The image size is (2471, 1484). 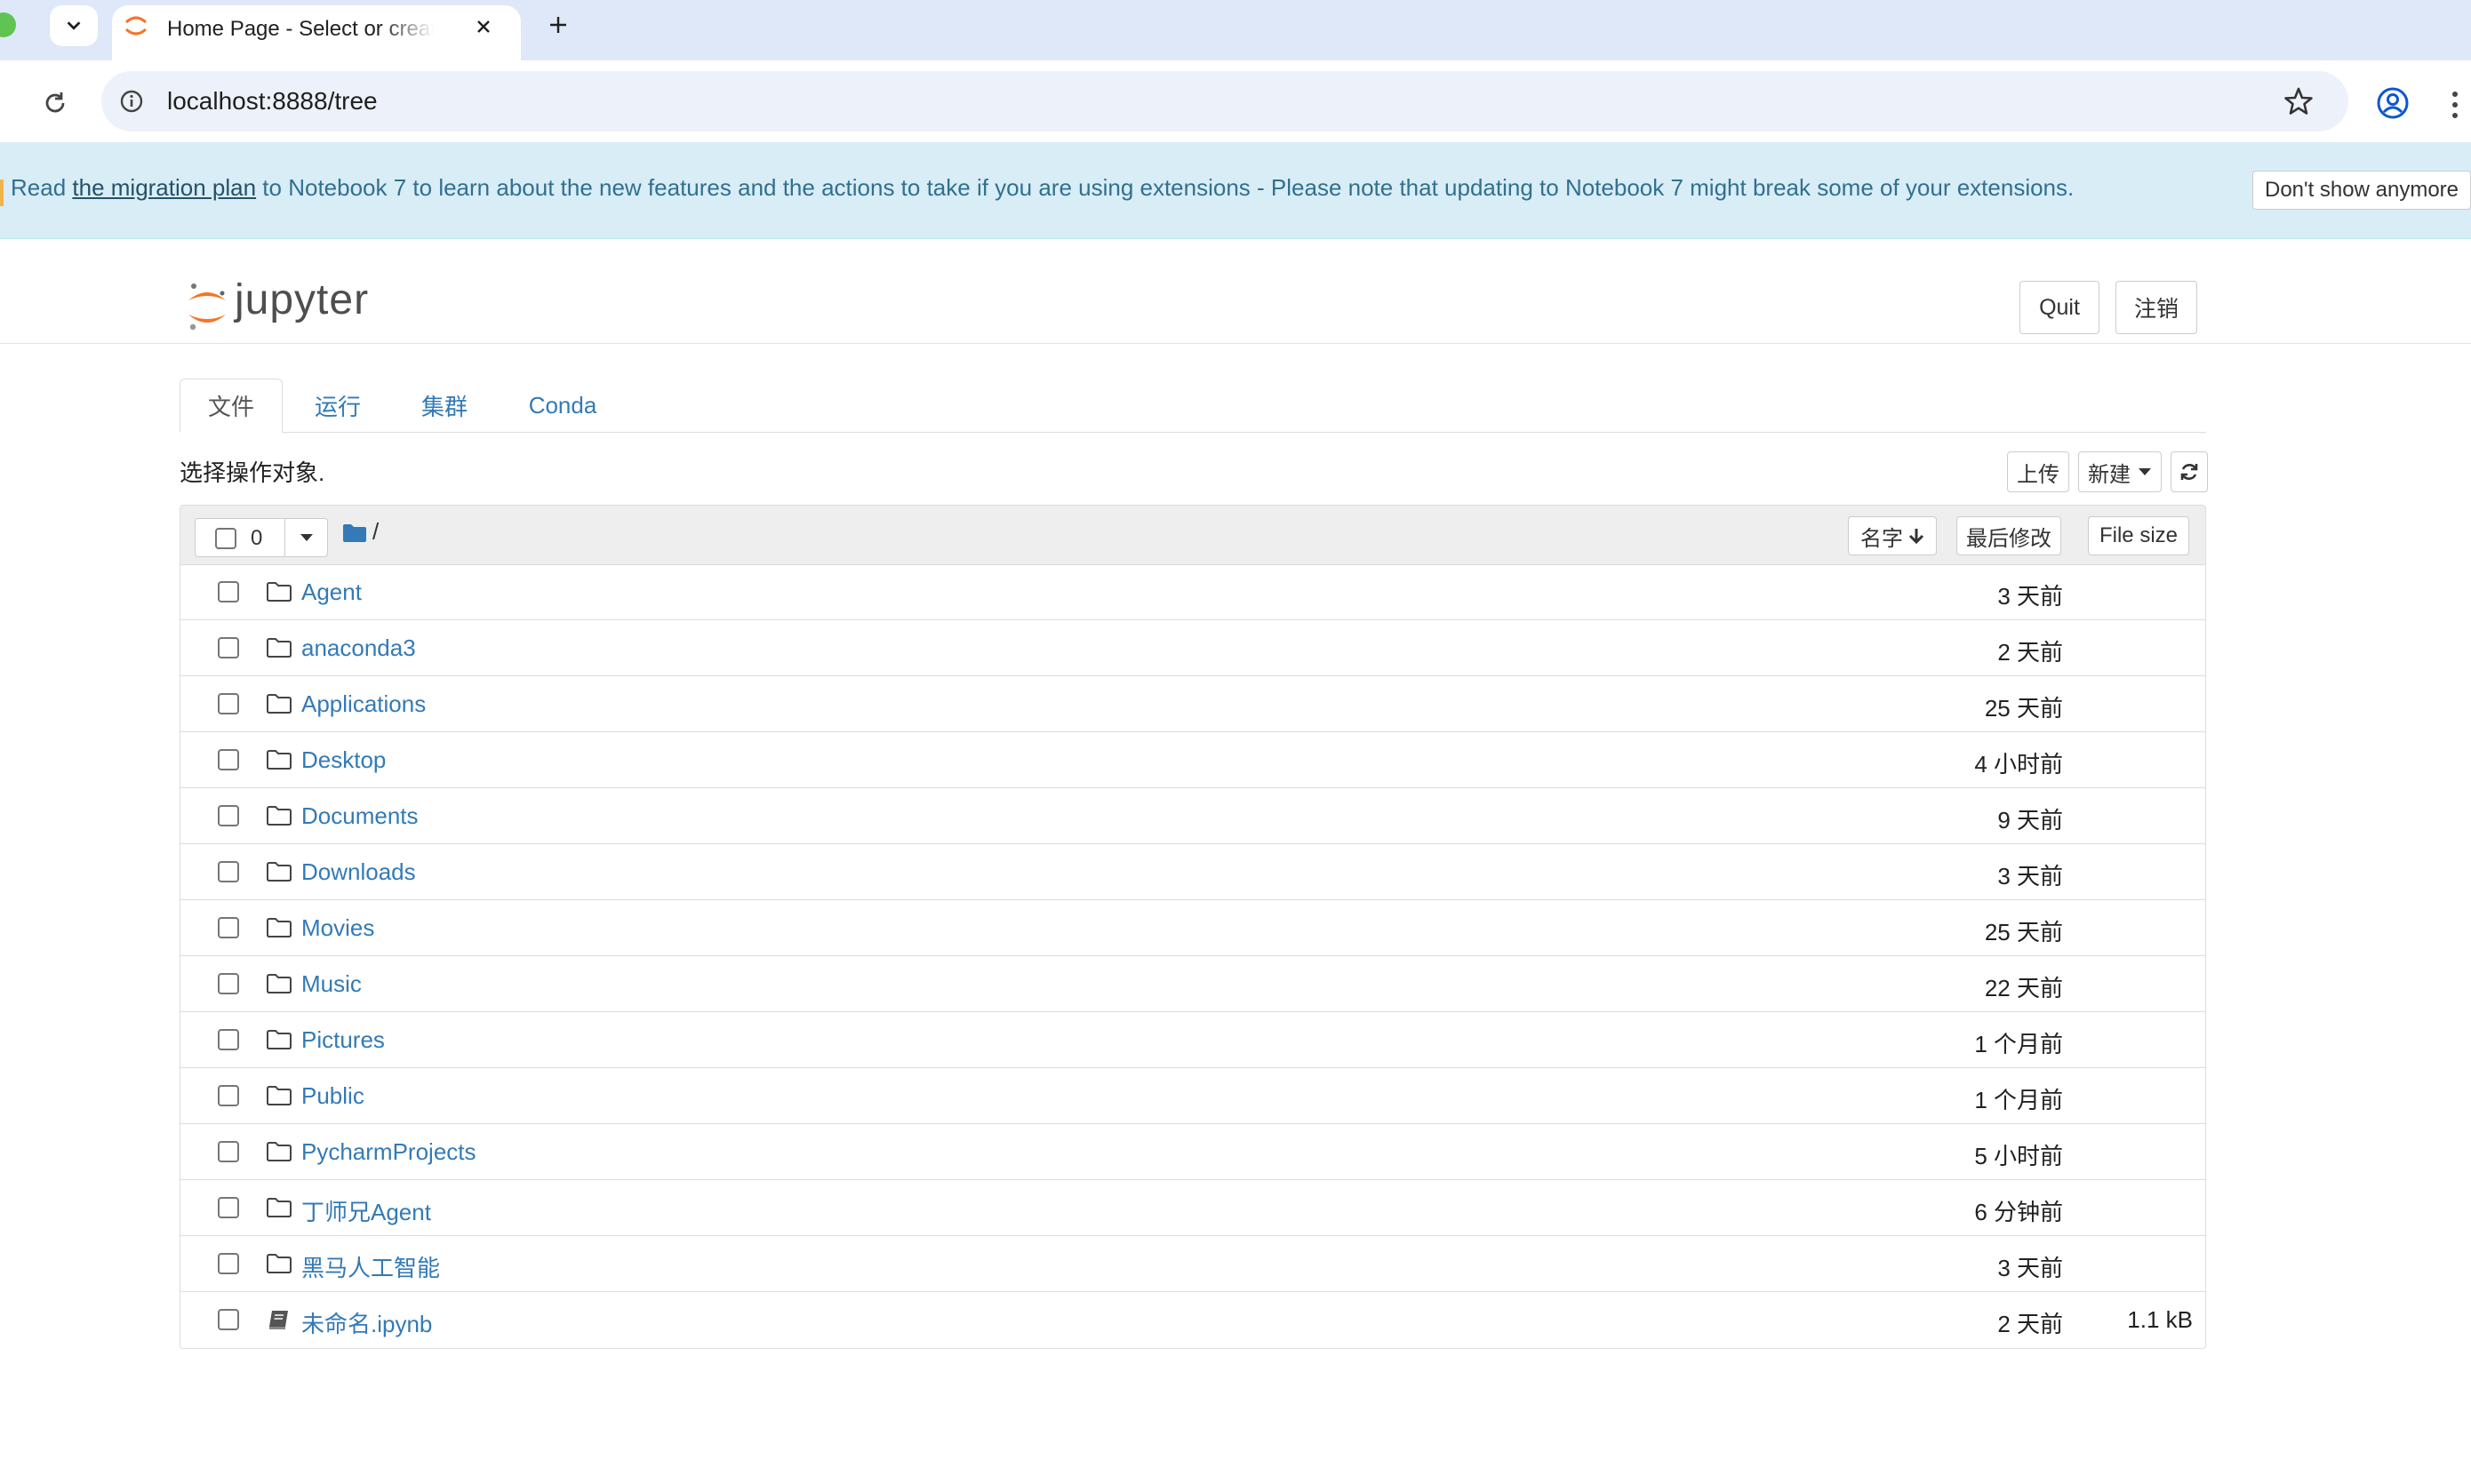 I want to click on file-list-header: 0 / 名字 最后修改 File size, so click(x=1192, y=535).